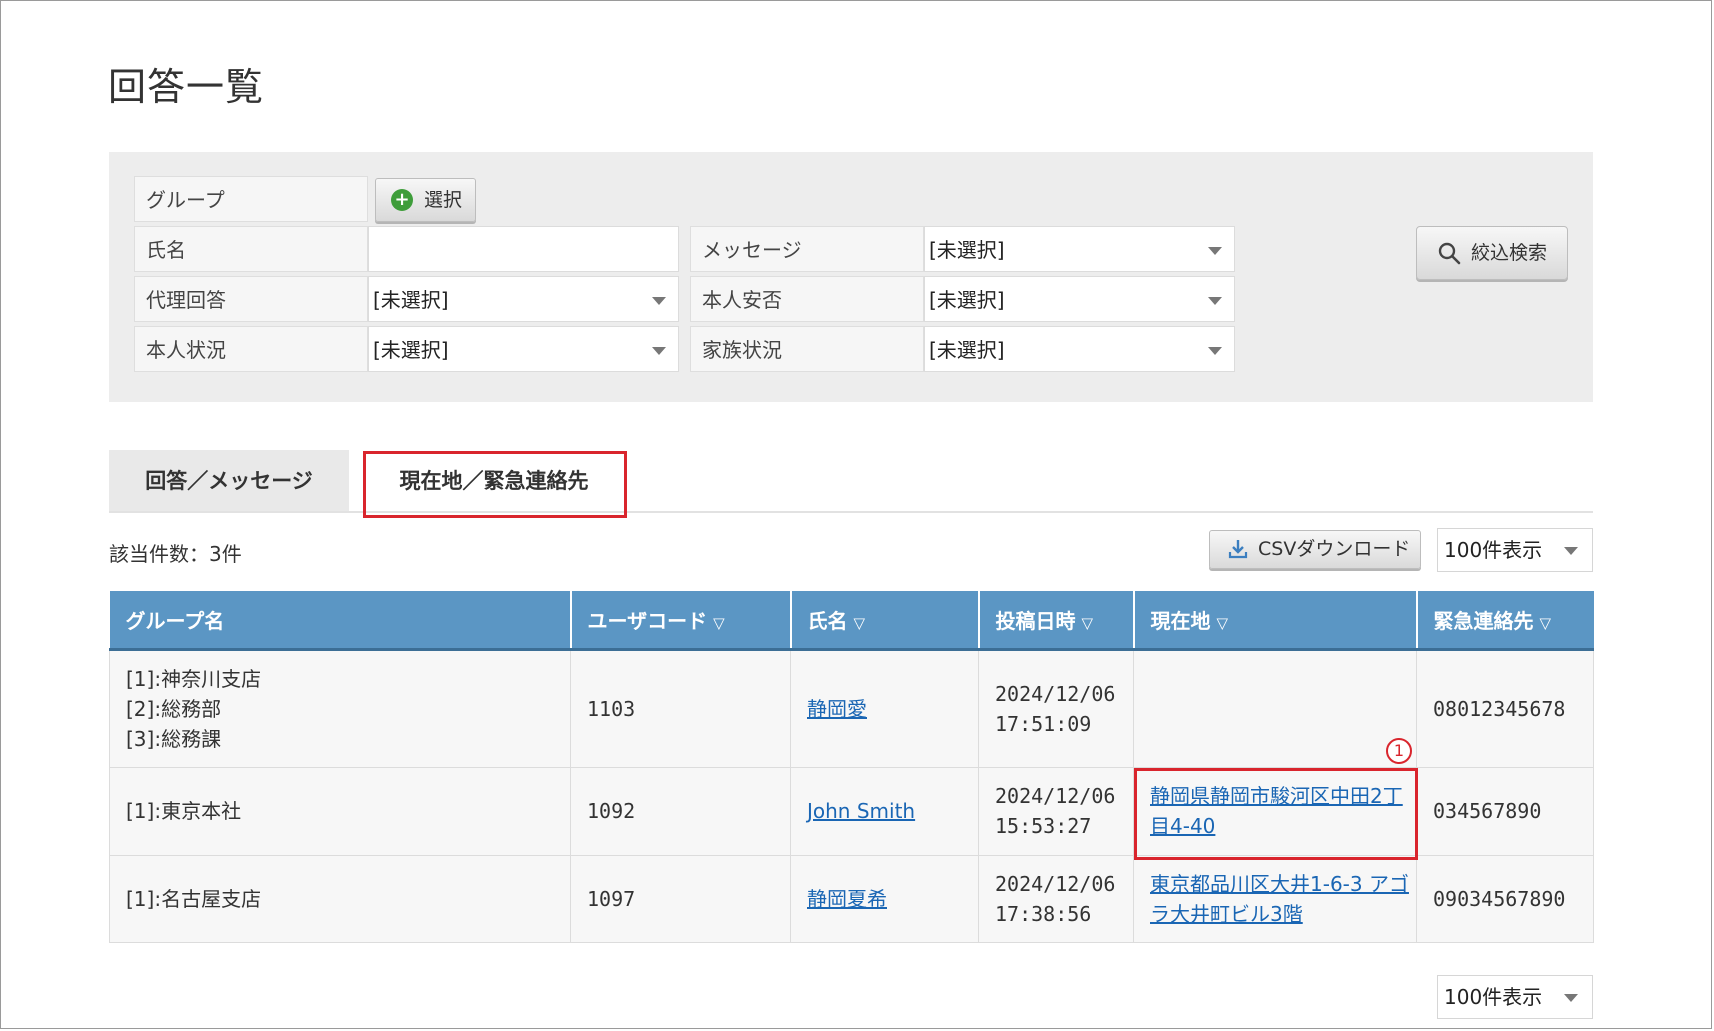 The height and width of the screenshot is (1031, 1714). I want to click on column-header-user-code: ユーザコード ▽, so click(681, 621).